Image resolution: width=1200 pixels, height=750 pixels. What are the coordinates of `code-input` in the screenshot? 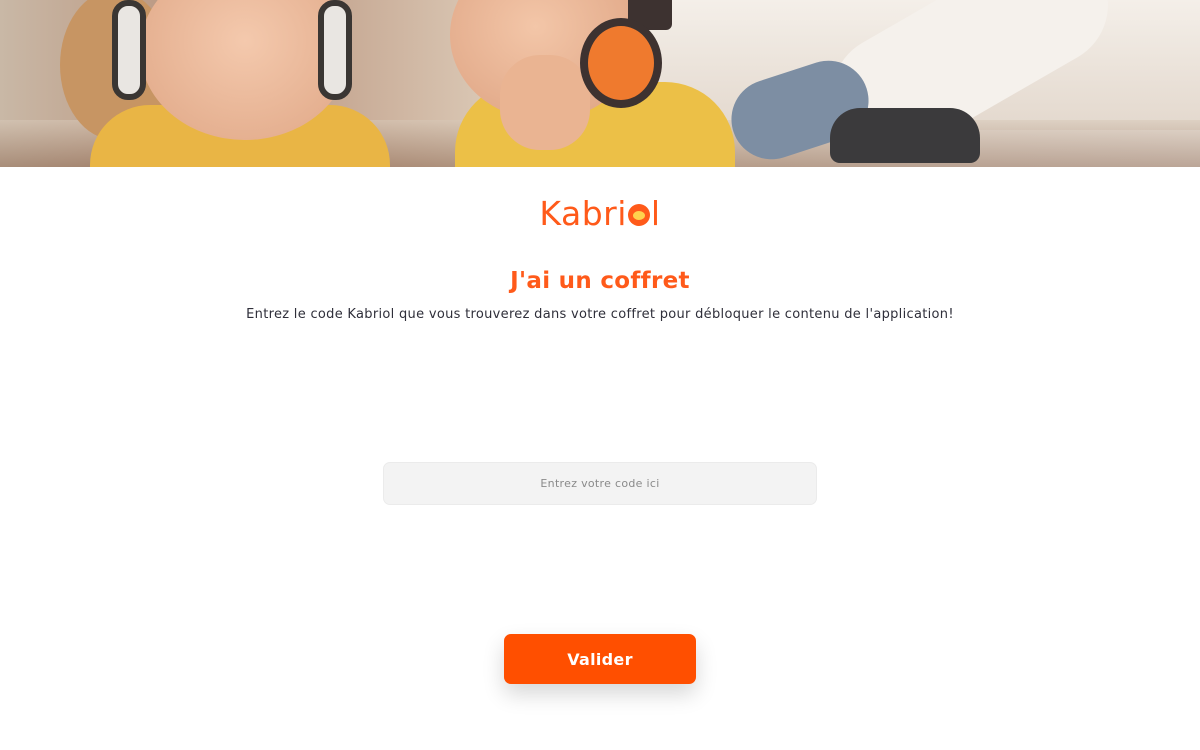 It's located at (600, 483).